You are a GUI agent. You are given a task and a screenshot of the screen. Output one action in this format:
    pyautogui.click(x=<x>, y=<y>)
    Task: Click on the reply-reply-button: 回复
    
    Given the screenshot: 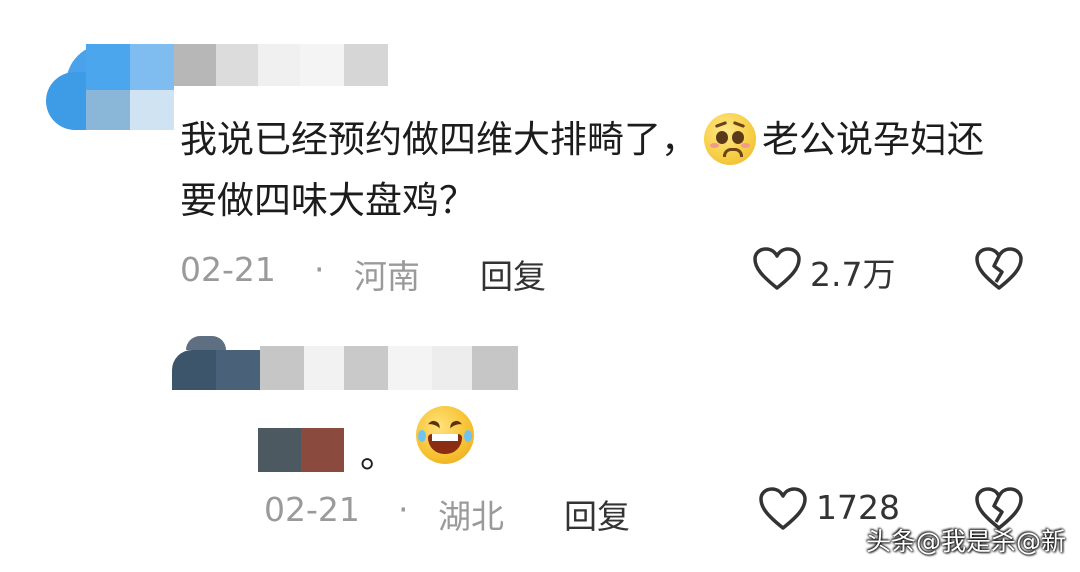 What is the action you would take?
    pyautogui.click(x=597, y=514)
    